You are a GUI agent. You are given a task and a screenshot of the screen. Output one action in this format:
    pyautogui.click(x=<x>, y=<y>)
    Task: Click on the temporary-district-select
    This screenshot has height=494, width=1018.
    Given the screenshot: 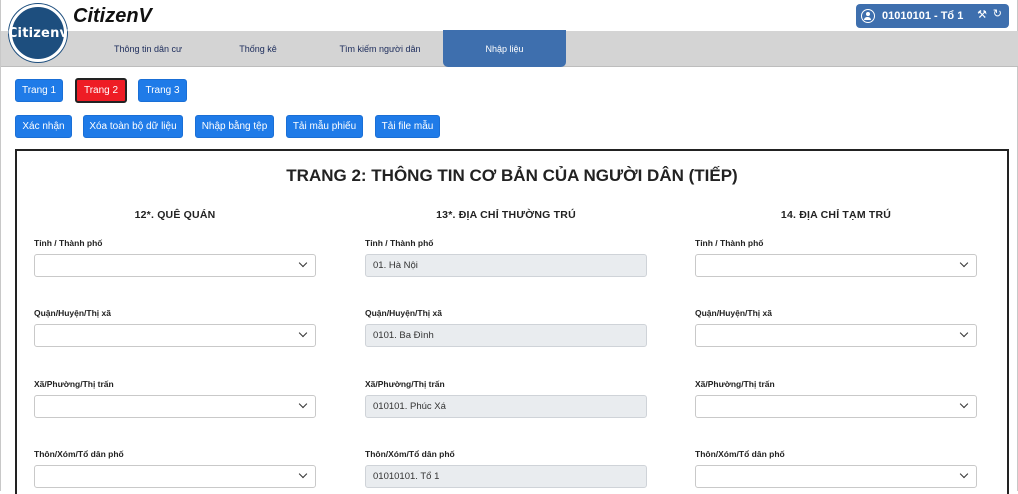 What is the action you would take?
    pyautogui.click(x=836, y=335)
    